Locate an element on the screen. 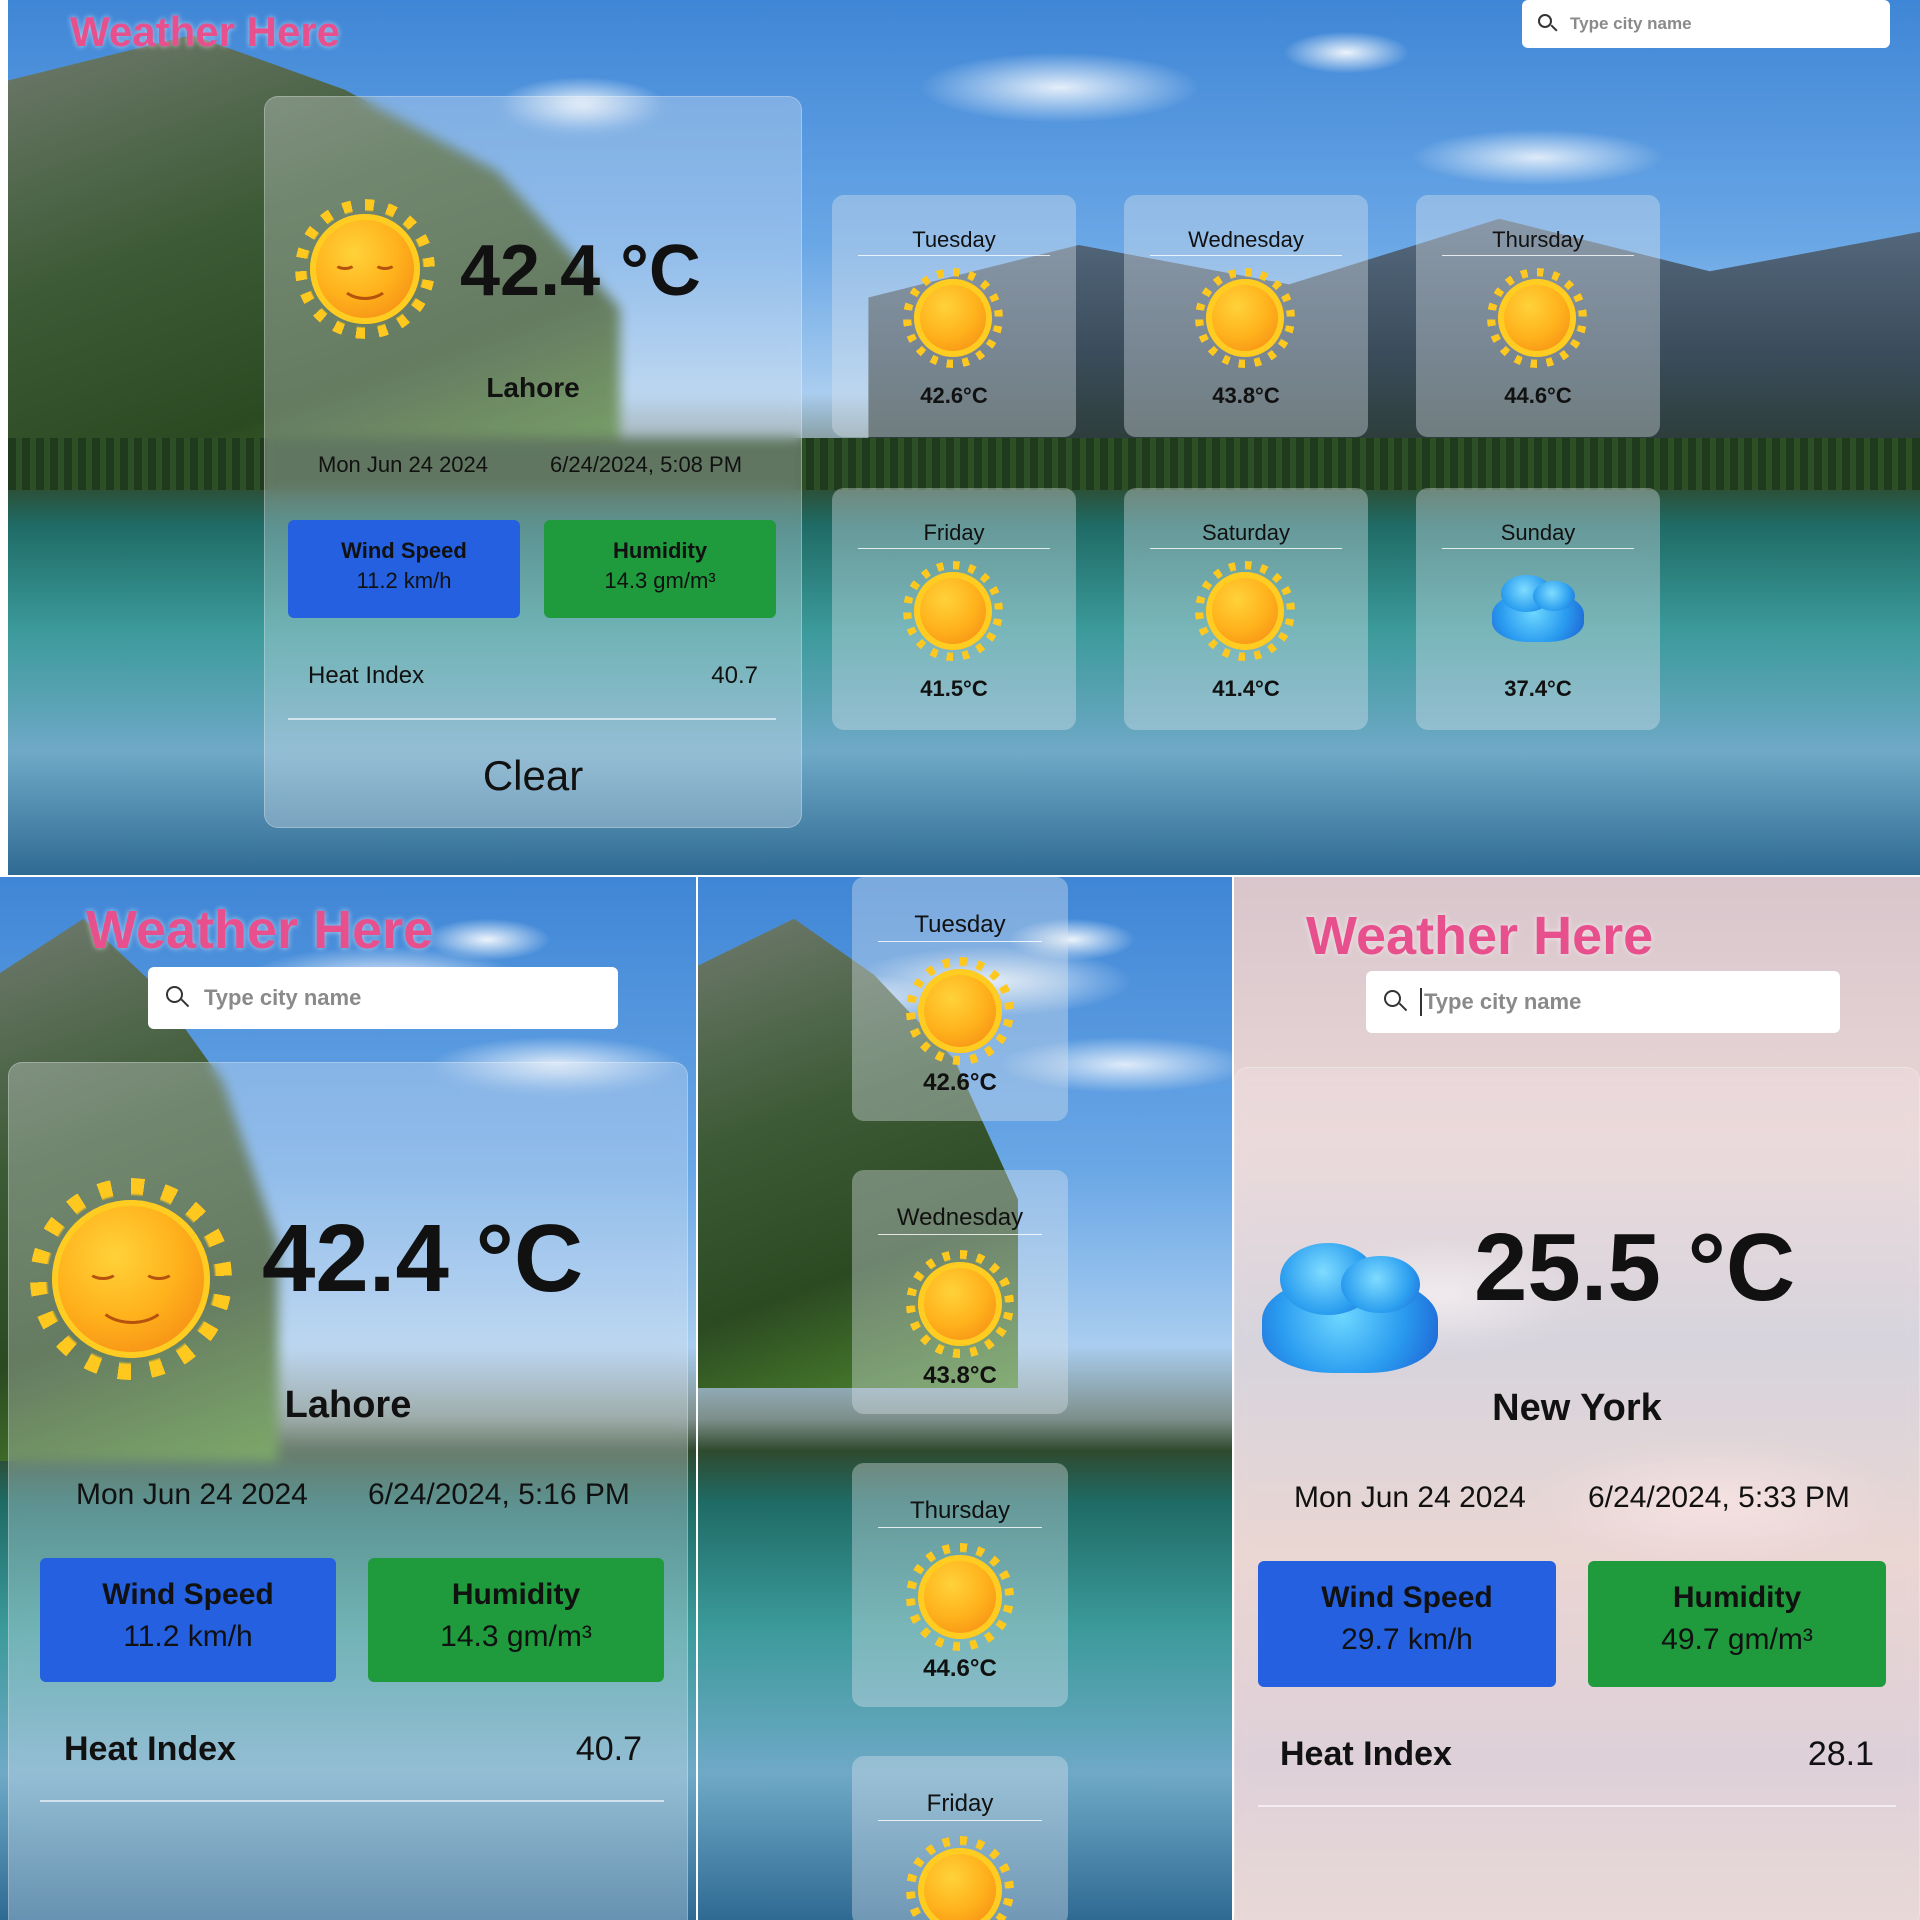 This screenshot has height=1920, width=1920. humidity-box: Humidity 49.7 gm/m³ is located at coordinates (1737, 1624).